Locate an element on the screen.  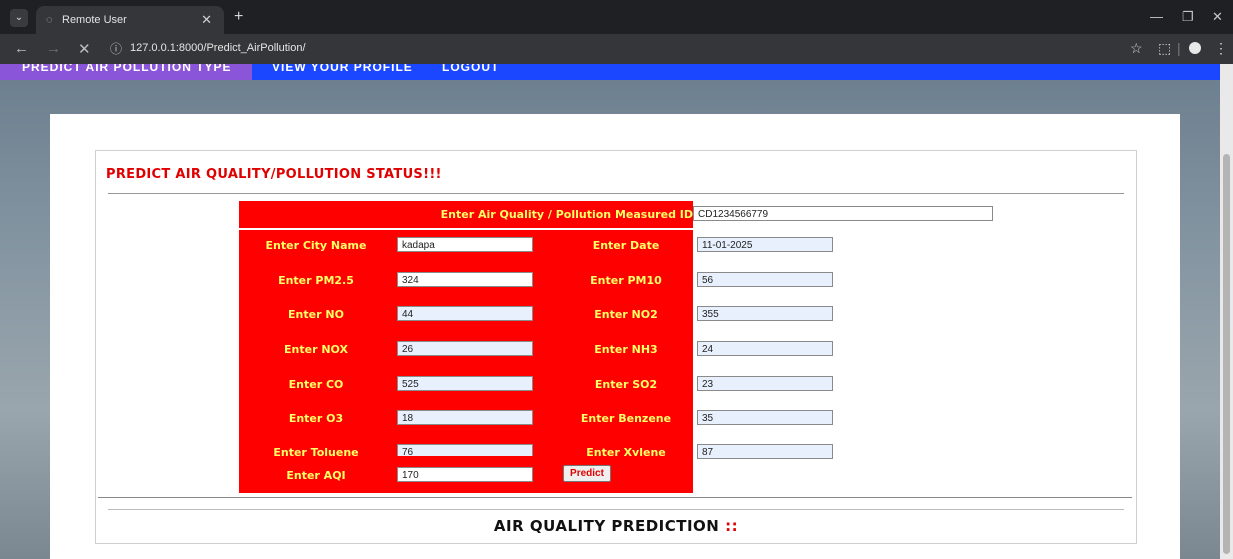
stop-loading-icon: ✕ is located at coordinates (84, 49).